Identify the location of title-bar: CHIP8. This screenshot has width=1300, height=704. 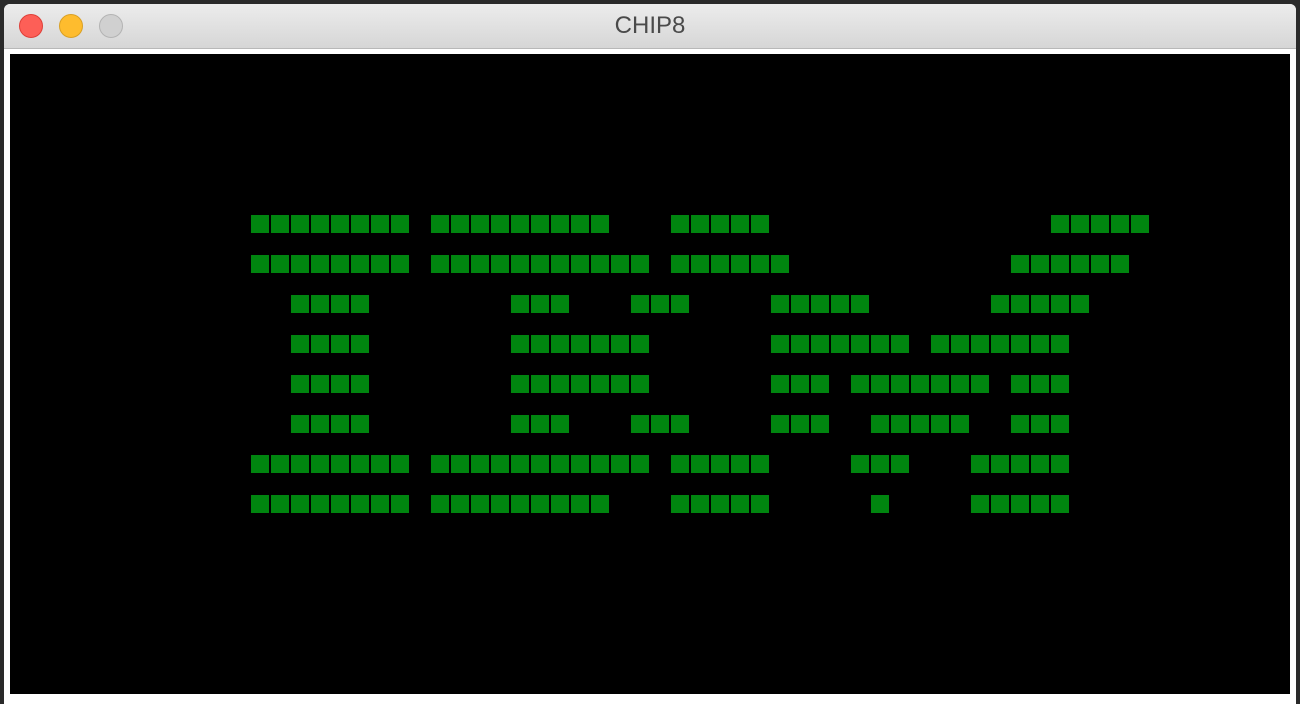
(650, 26).